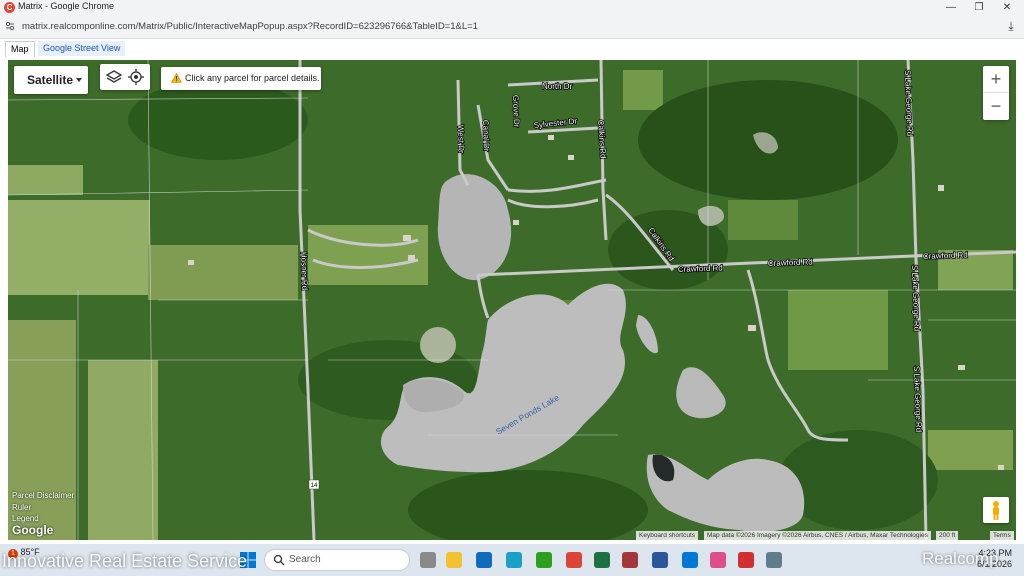 This screenshot has width=1024, height=576. I want to click on tab-map: Map, so click(20, 49).